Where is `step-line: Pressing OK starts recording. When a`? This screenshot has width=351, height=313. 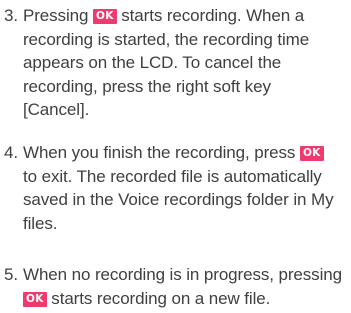 step-line: Pressing OK starts recording. When a is located at coordinates (163, 16).